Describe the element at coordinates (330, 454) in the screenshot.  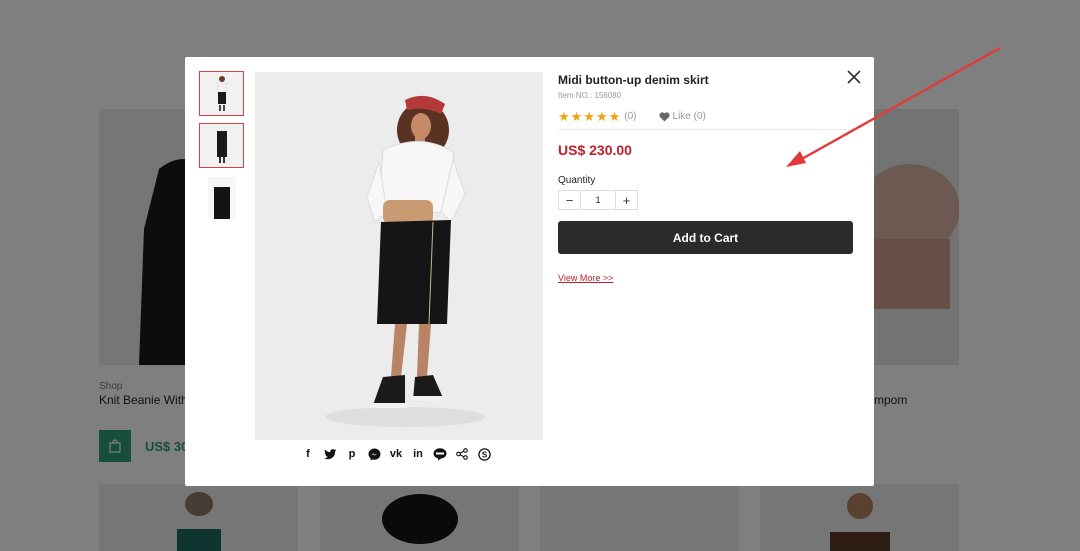
I see `twitter-icon` at that location.